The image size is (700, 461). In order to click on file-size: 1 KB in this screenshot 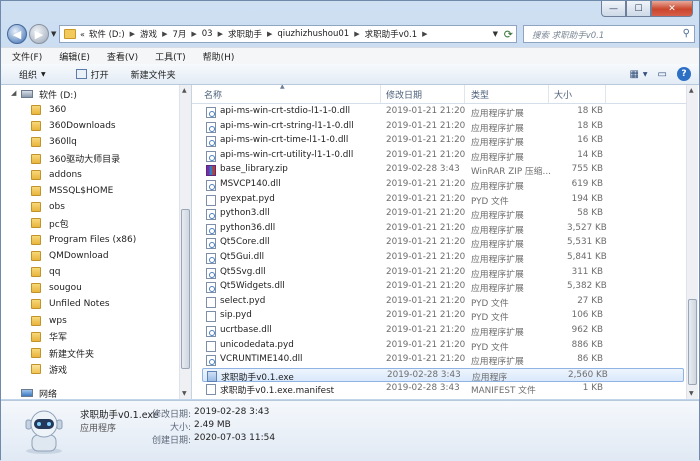, I will do `click(592, 388)`.